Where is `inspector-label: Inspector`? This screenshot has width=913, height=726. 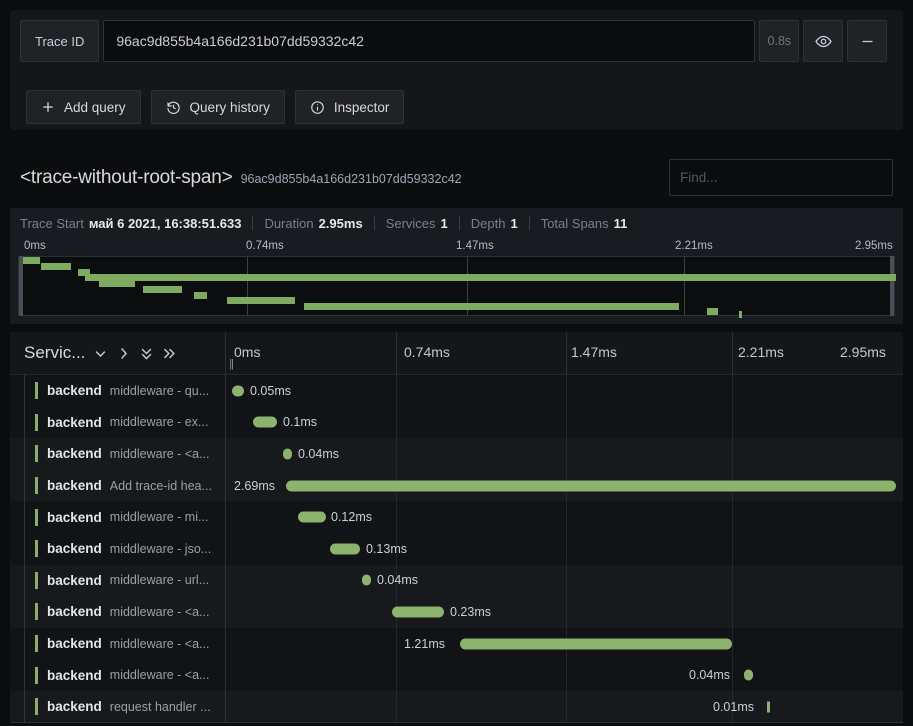
inspector-label: Inspector is located at coordinates (361, 107).